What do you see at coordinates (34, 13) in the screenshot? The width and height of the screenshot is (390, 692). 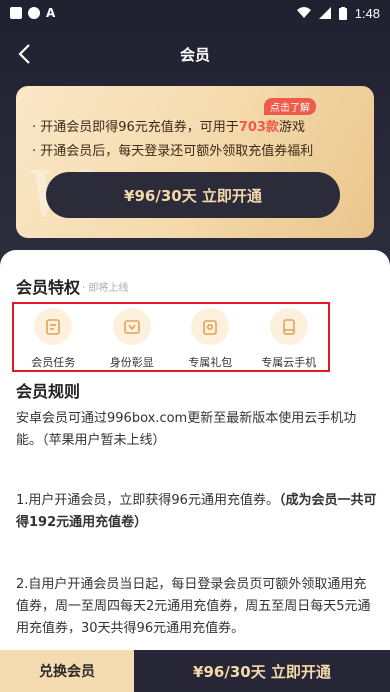 I see `app-icon` at bounding box center [34, 13].